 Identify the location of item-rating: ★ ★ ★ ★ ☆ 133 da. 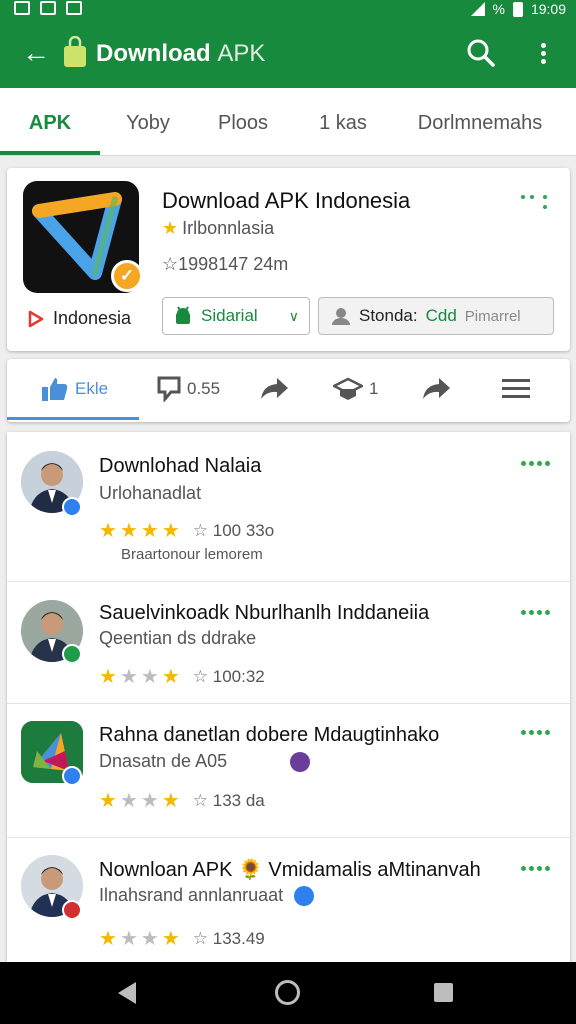
(182, 801).